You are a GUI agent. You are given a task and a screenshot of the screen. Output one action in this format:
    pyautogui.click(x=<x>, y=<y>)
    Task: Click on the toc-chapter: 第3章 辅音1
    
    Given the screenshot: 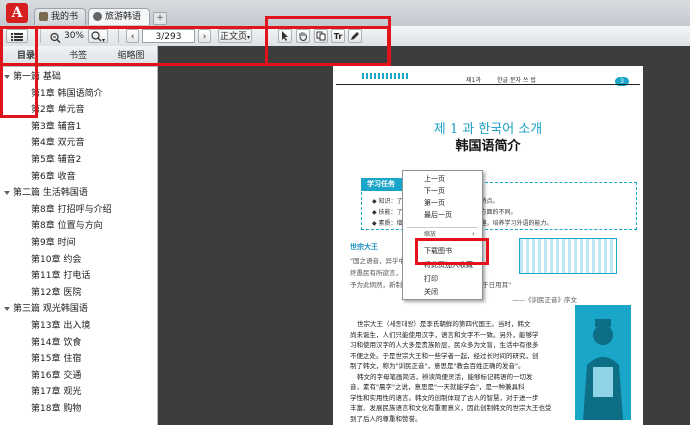 What is the action you would take?
    pyautogui.click(x=56, y=127)
    